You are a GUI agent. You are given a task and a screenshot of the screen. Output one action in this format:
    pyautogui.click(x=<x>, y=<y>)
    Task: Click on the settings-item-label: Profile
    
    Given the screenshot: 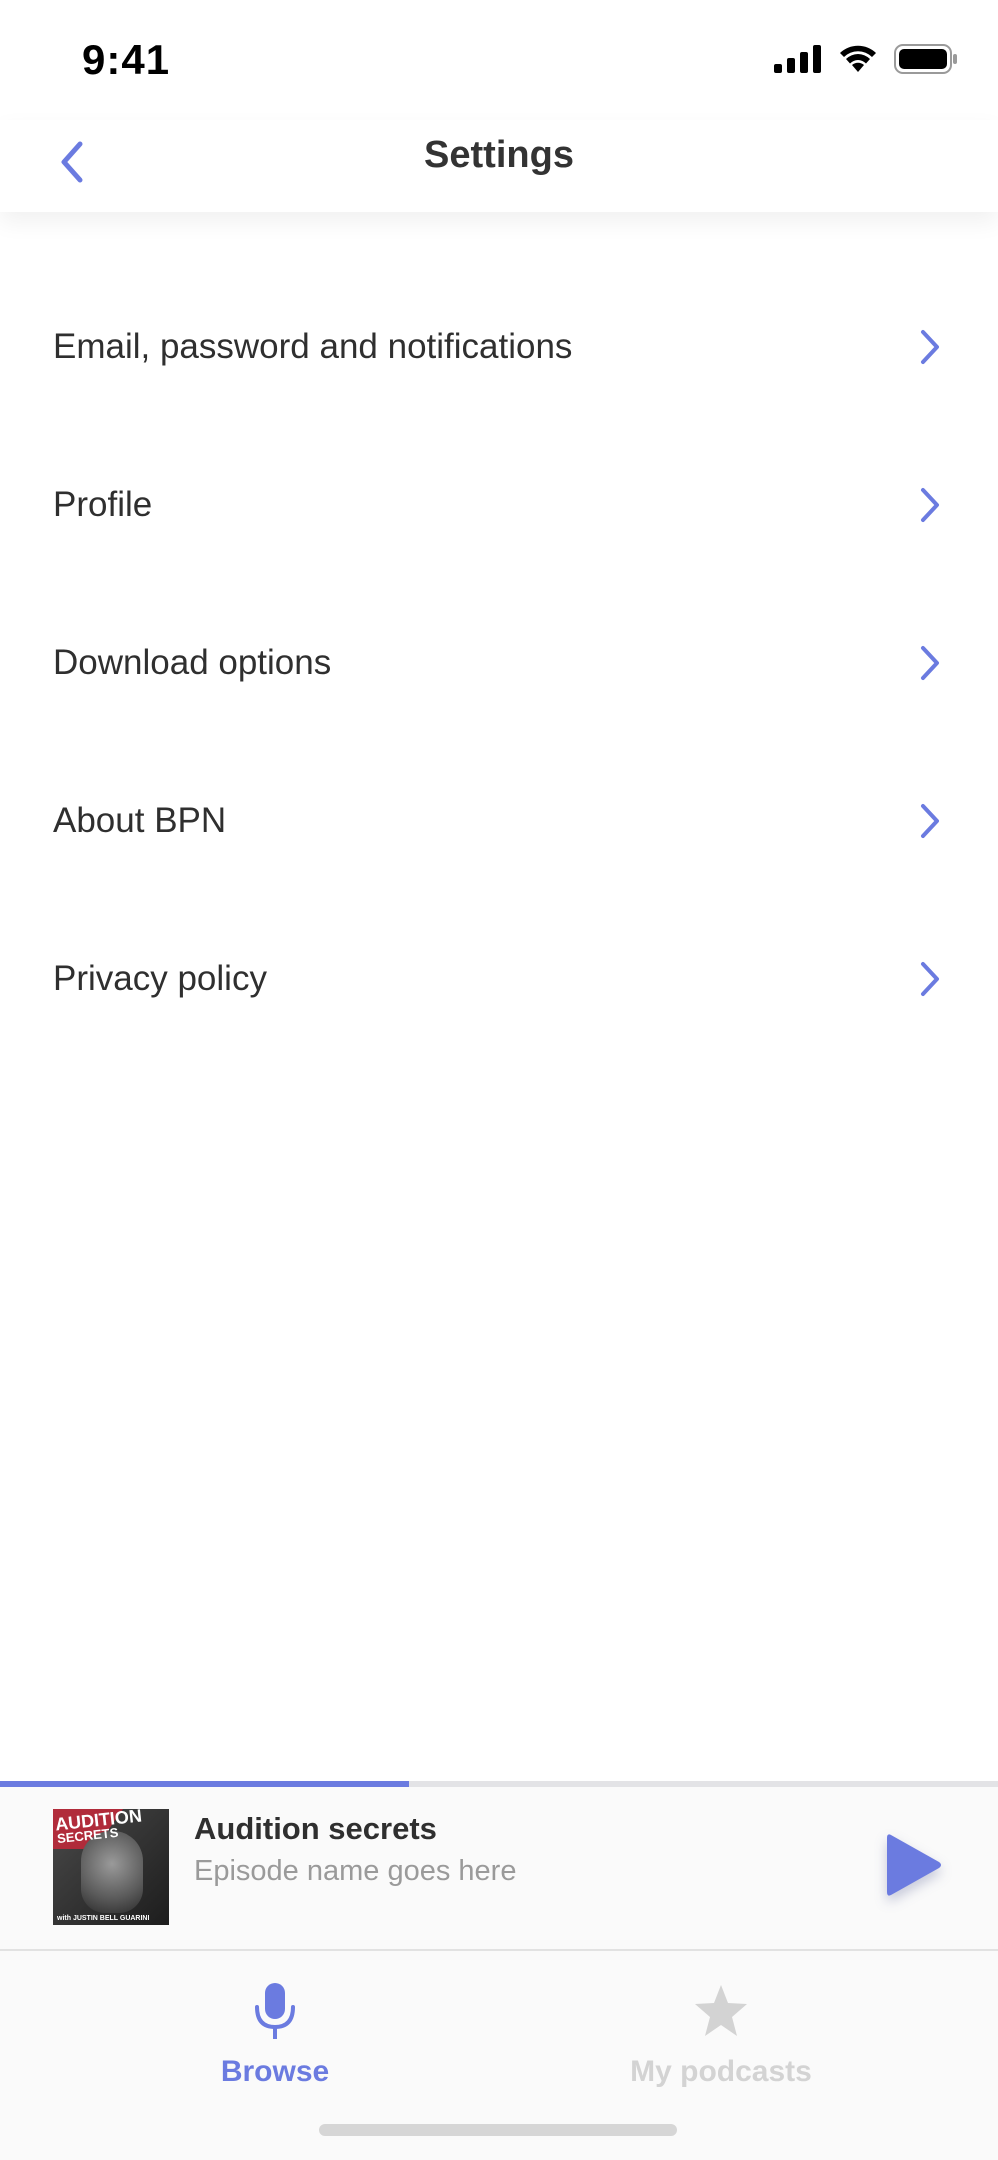 What is the action you would take?
    pyautogui.click(x=103, y=504)
    